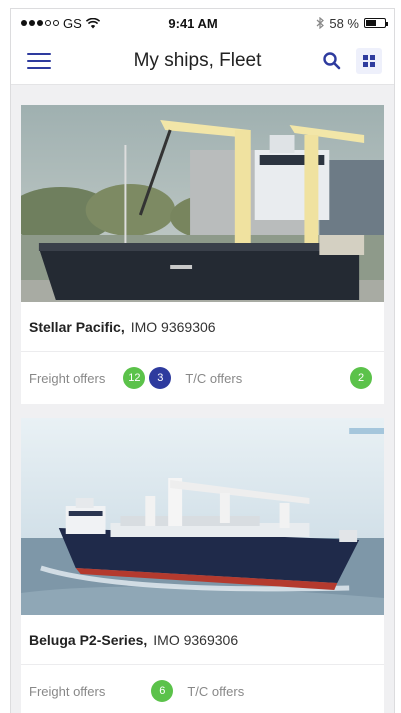  What do you see at coordinates (77, 326) in the screenshot?
I see `ship-name: Stellar Pacific,` at bounding box center [77, 326].